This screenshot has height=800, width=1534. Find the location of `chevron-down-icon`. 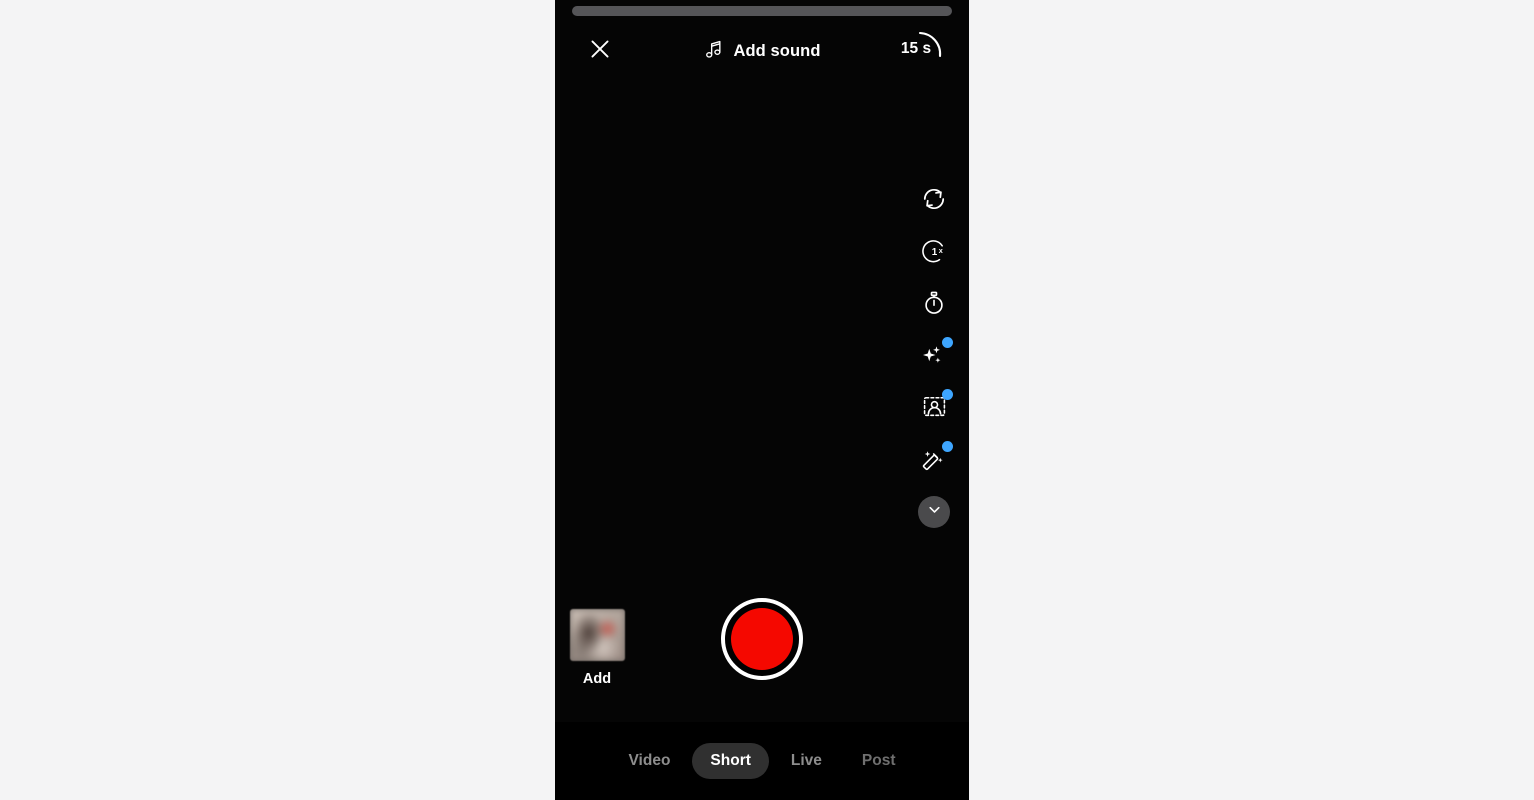

chevron-down-icon is located at coordinates (934, 512).